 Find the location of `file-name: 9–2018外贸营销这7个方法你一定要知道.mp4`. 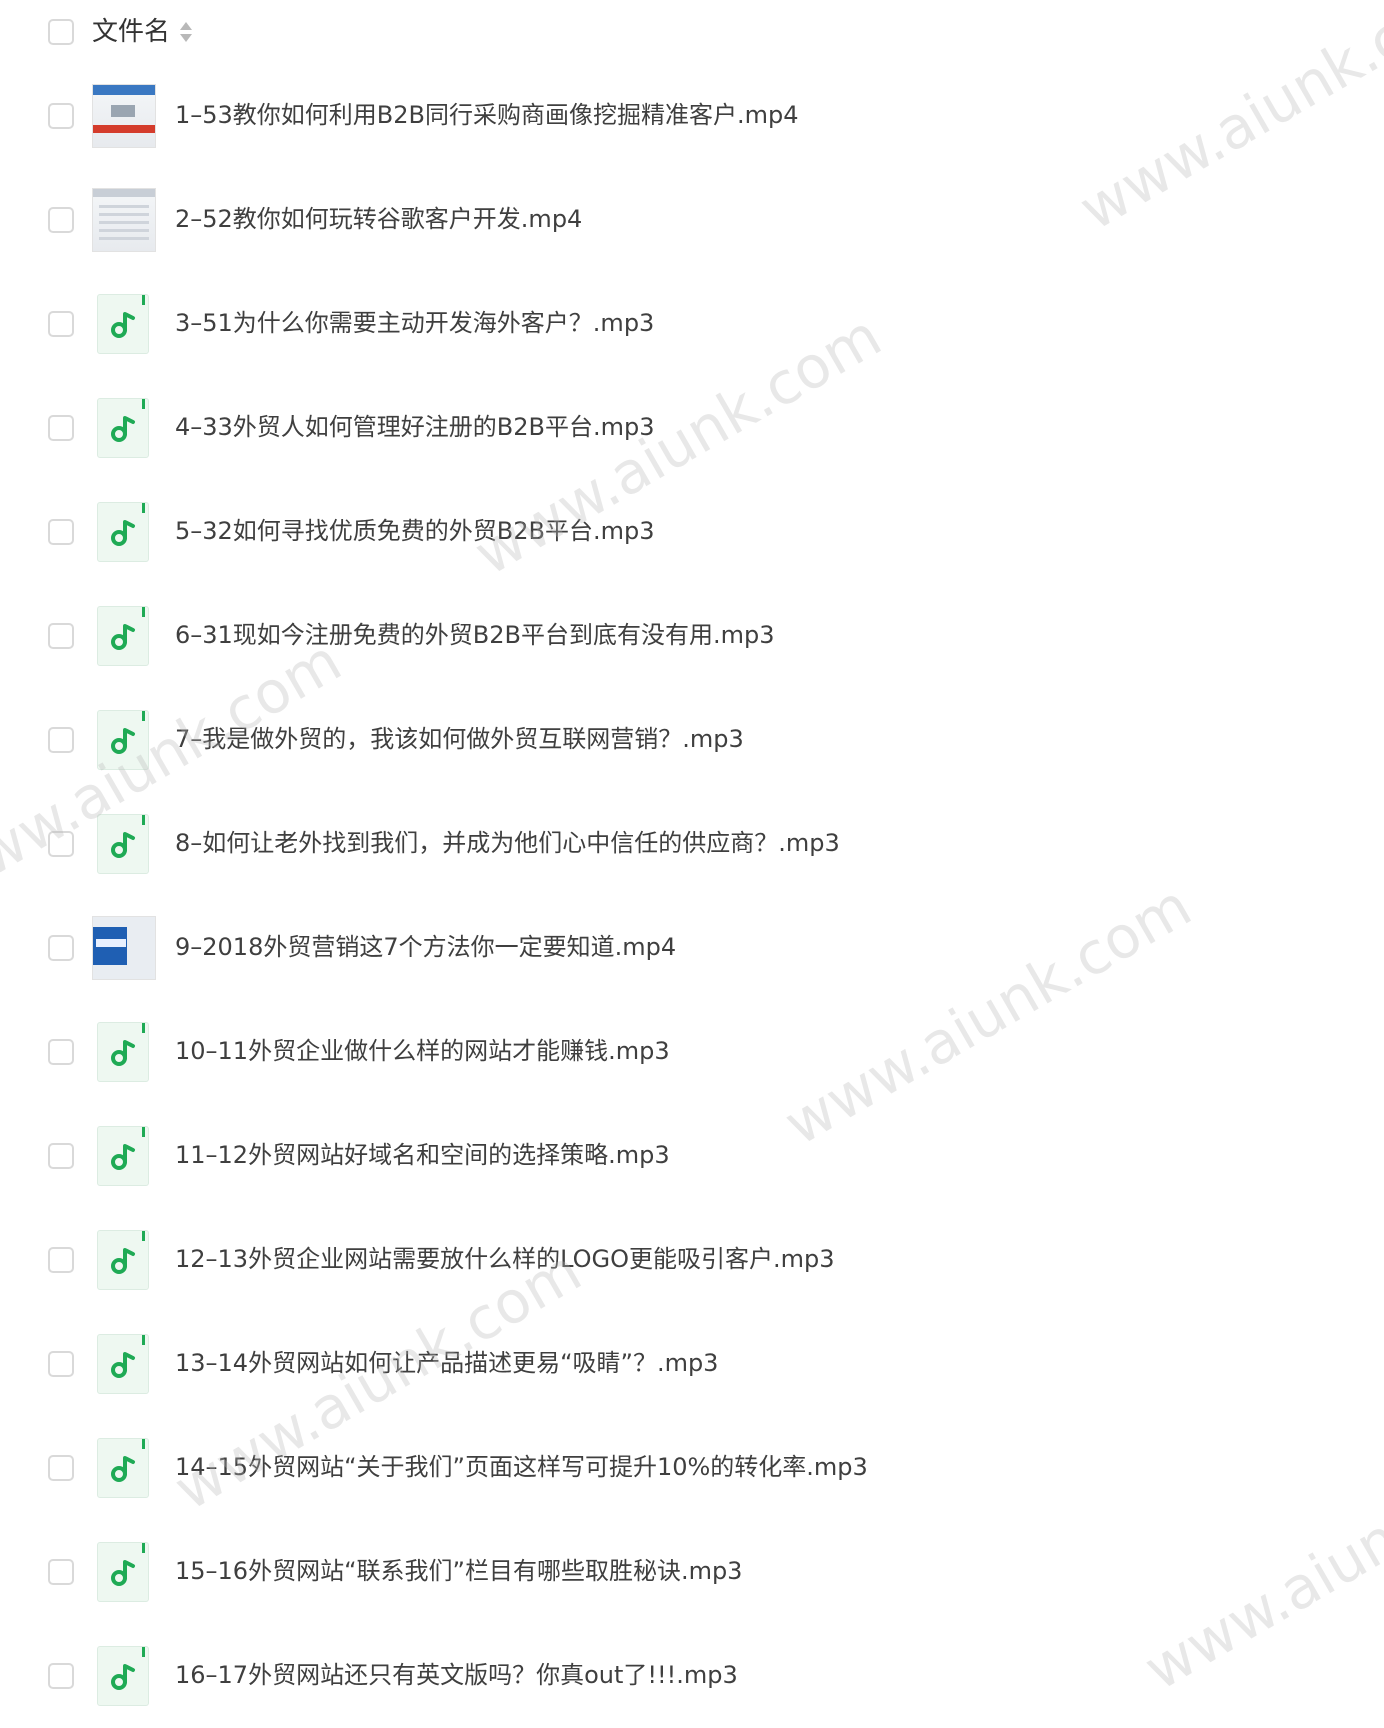

file-name: 9–2018外贸营销这7个方法你一定要知道.mp4 is located at coordinates (425, 947).